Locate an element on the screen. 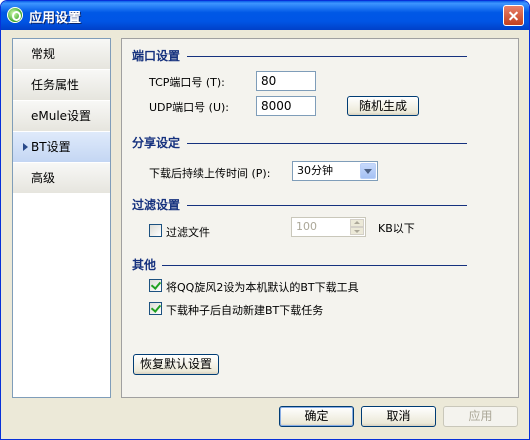  window-title: 应用设置 is located at coordinates (55, 18).